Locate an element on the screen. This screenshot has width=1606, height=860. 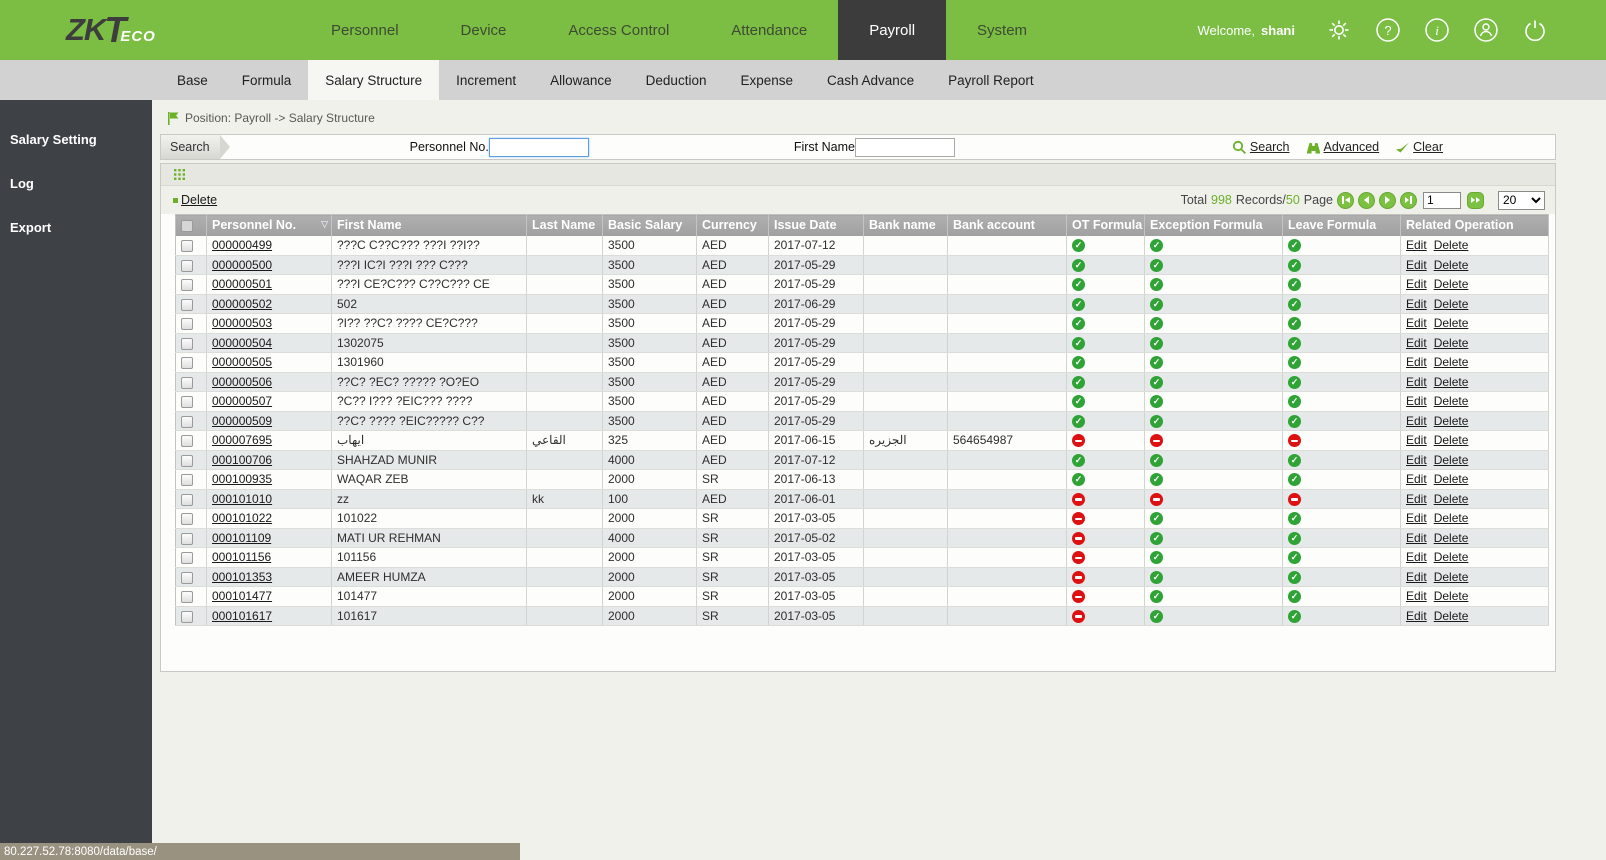
col-header-related-operation: Related Operation is located at coordinates (1474, 225).